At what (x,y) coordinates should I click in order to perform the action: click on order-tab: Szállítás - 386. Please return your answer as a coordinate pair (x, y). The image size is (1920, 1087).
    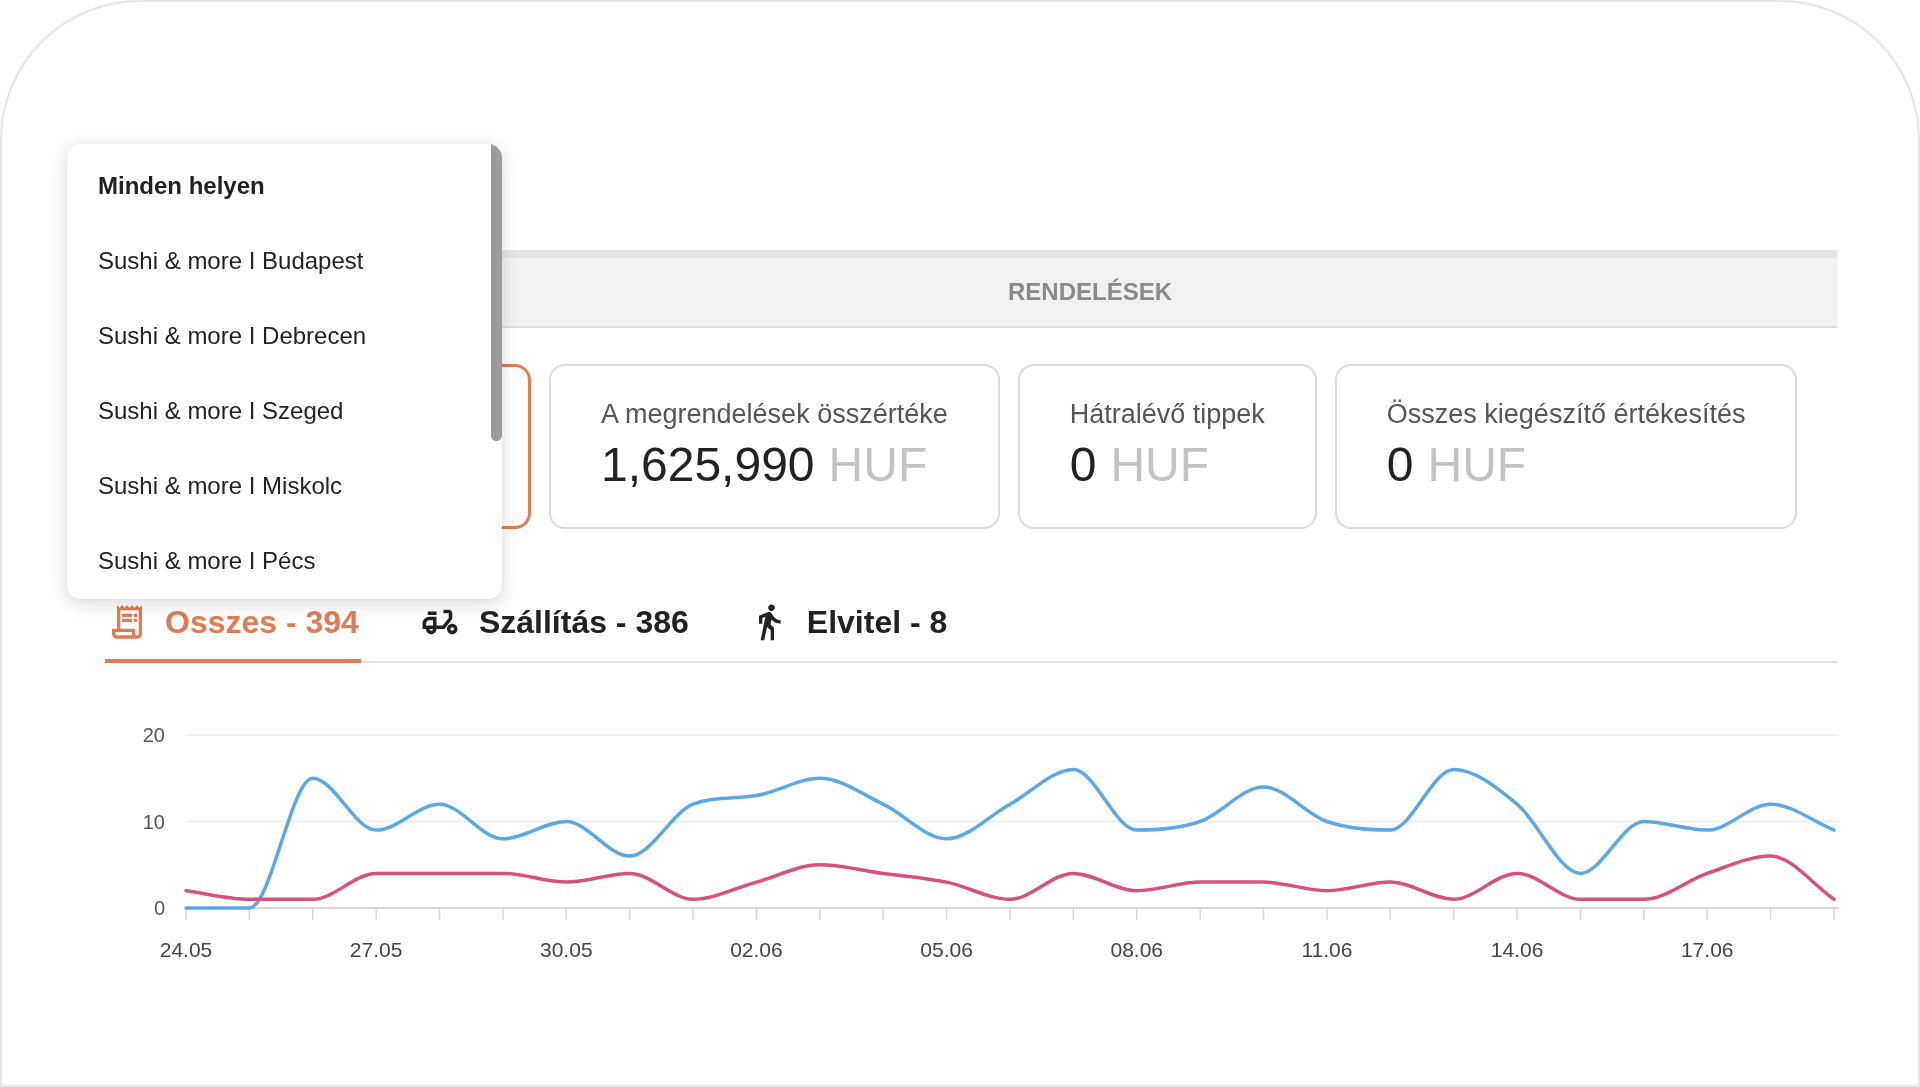
    Looking at the image, I should click on (553, 632).